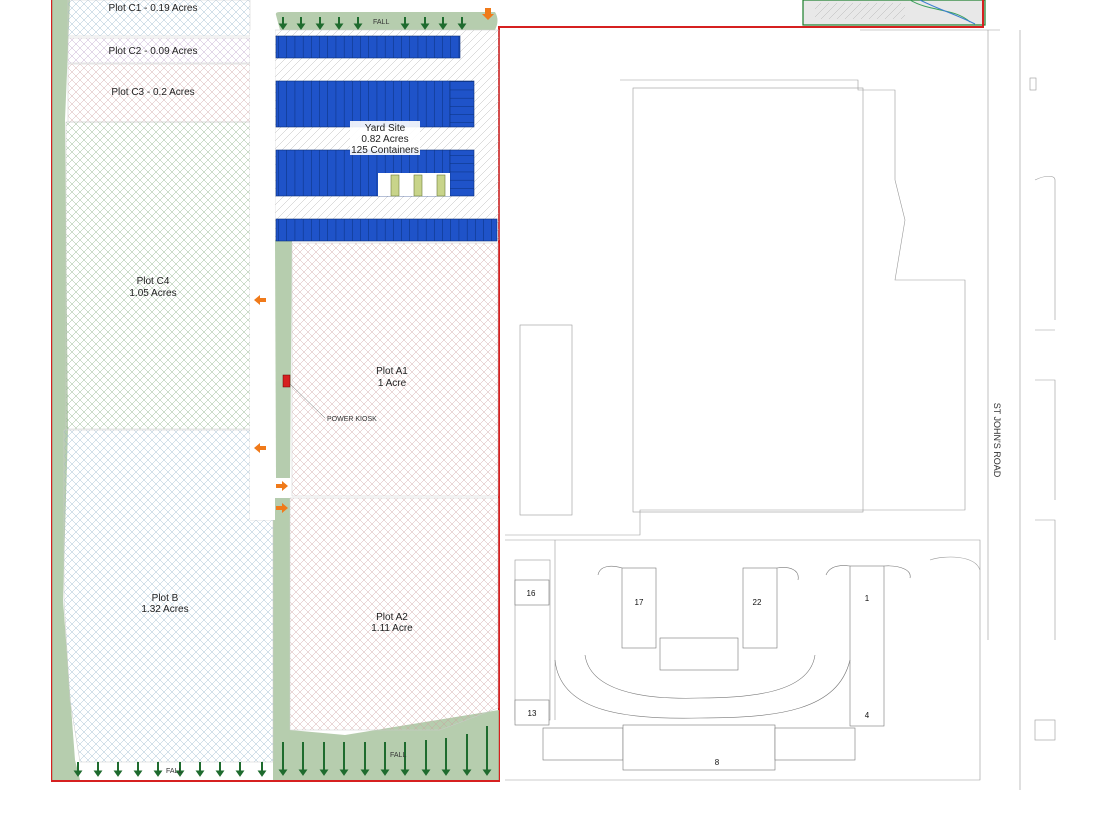  Describe the element at coordinates (392, 383) in the screenshot. I see `plot-a1-area: 1 Acre` at that location.